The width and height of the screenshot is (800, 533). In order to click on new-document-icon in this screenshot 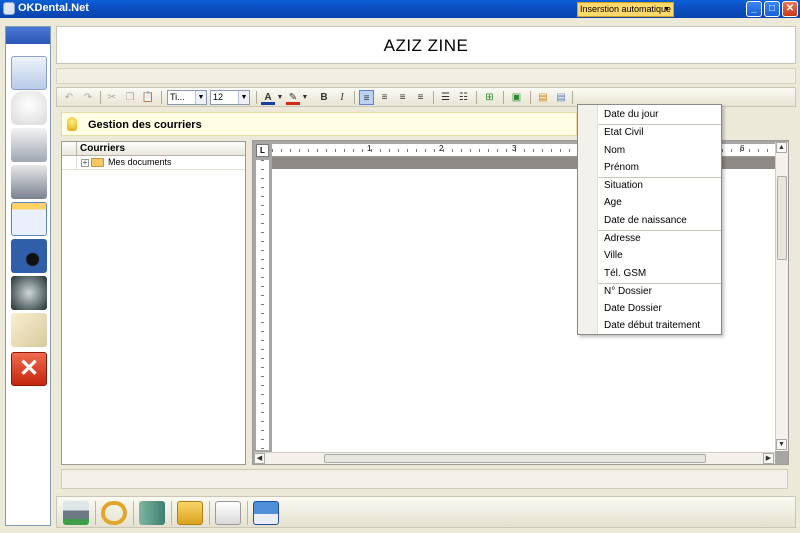, I will do `click(228, 513)`.